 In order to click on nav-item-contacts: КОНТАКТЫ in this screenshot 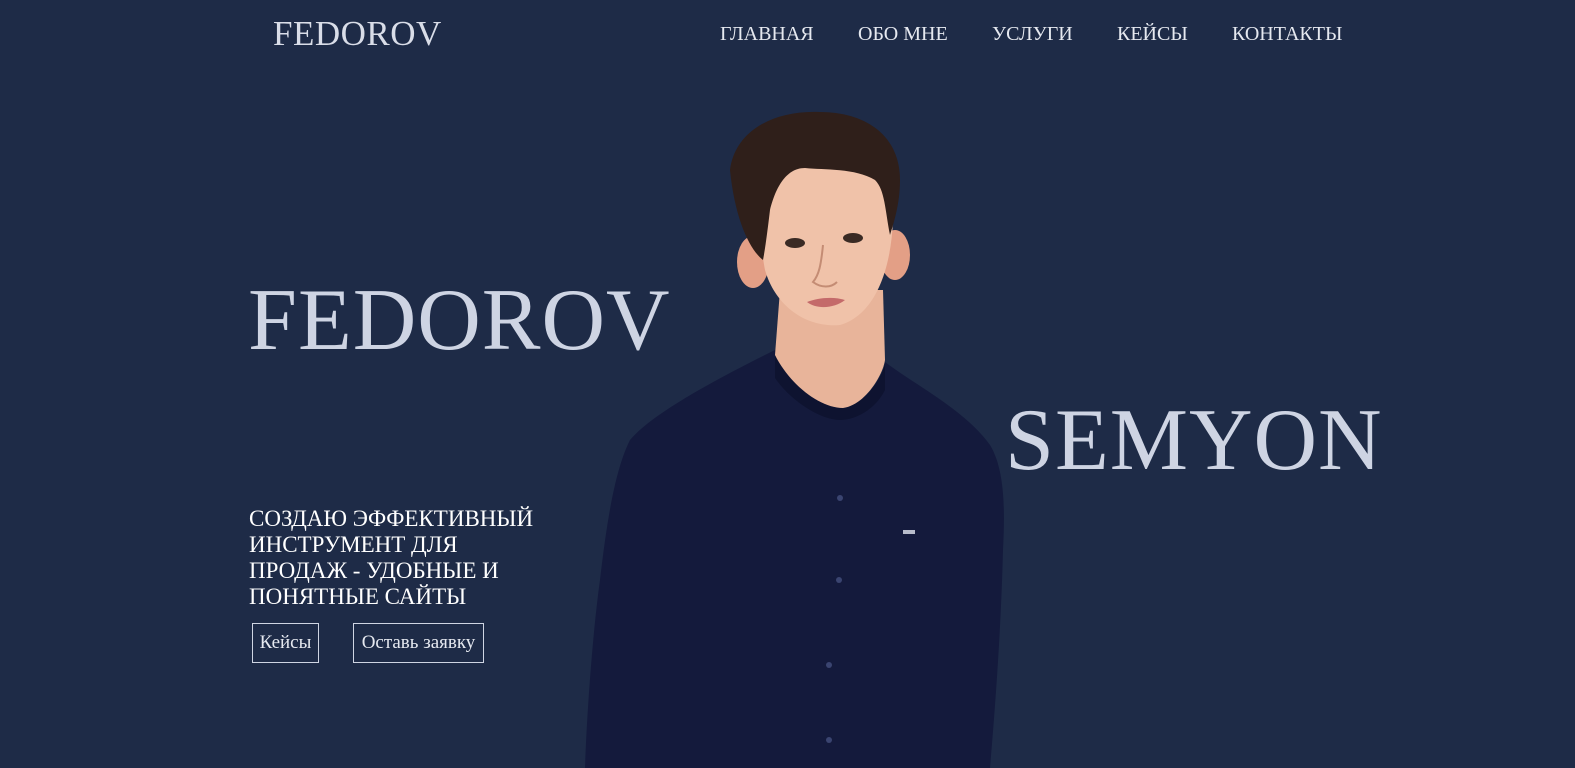, I will do `click(1287, 34)`.